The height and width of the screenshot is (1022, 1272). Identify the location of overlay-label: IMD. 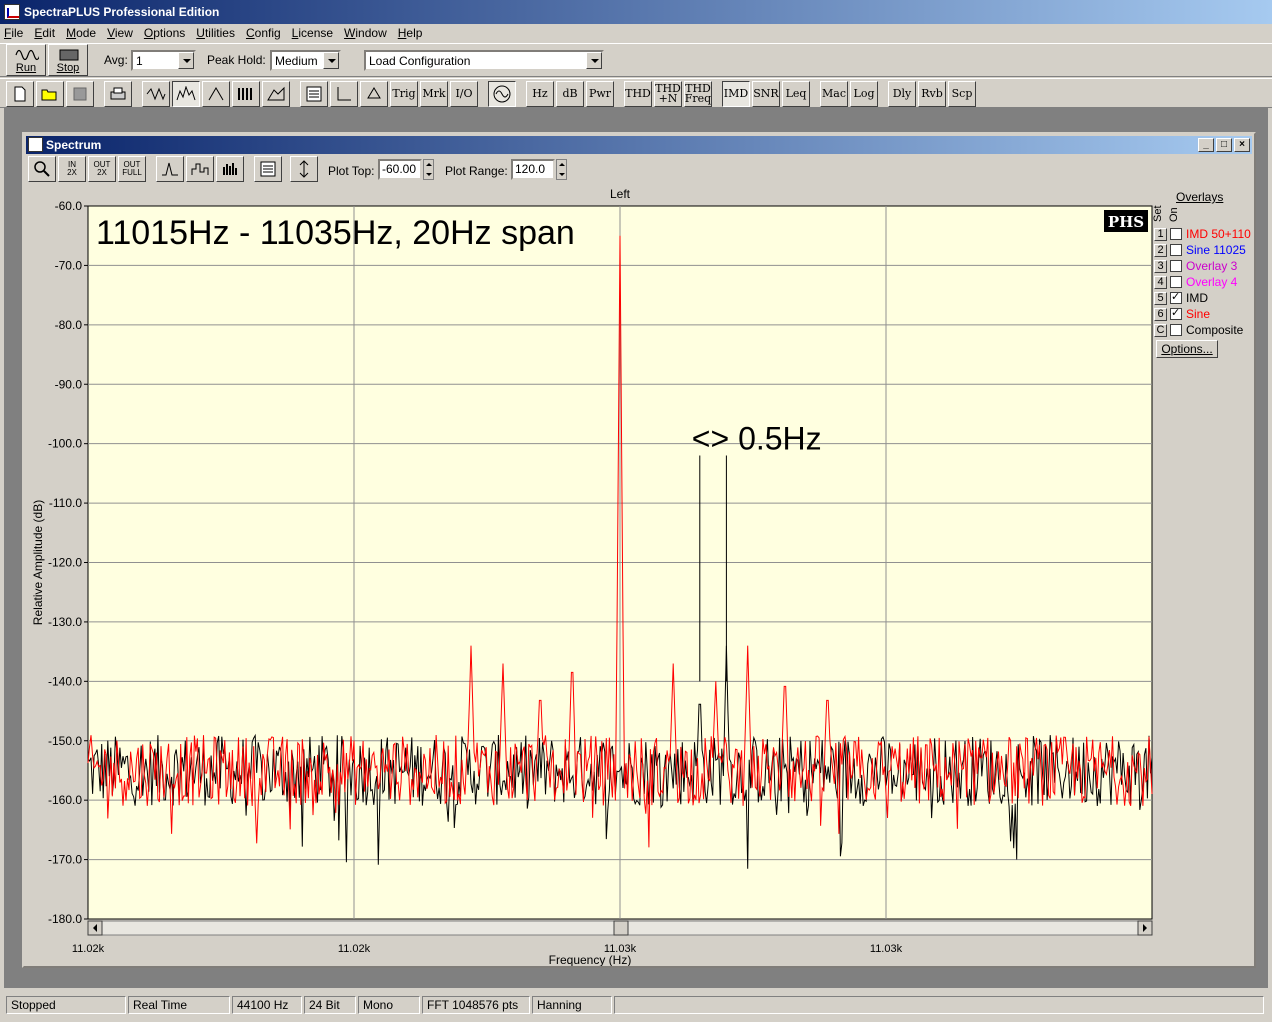
(1197, 298).